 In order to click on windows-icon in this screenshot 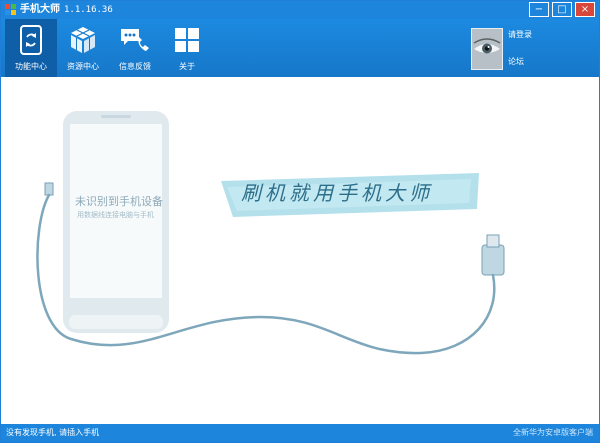, I will do `click(187, 40)`.